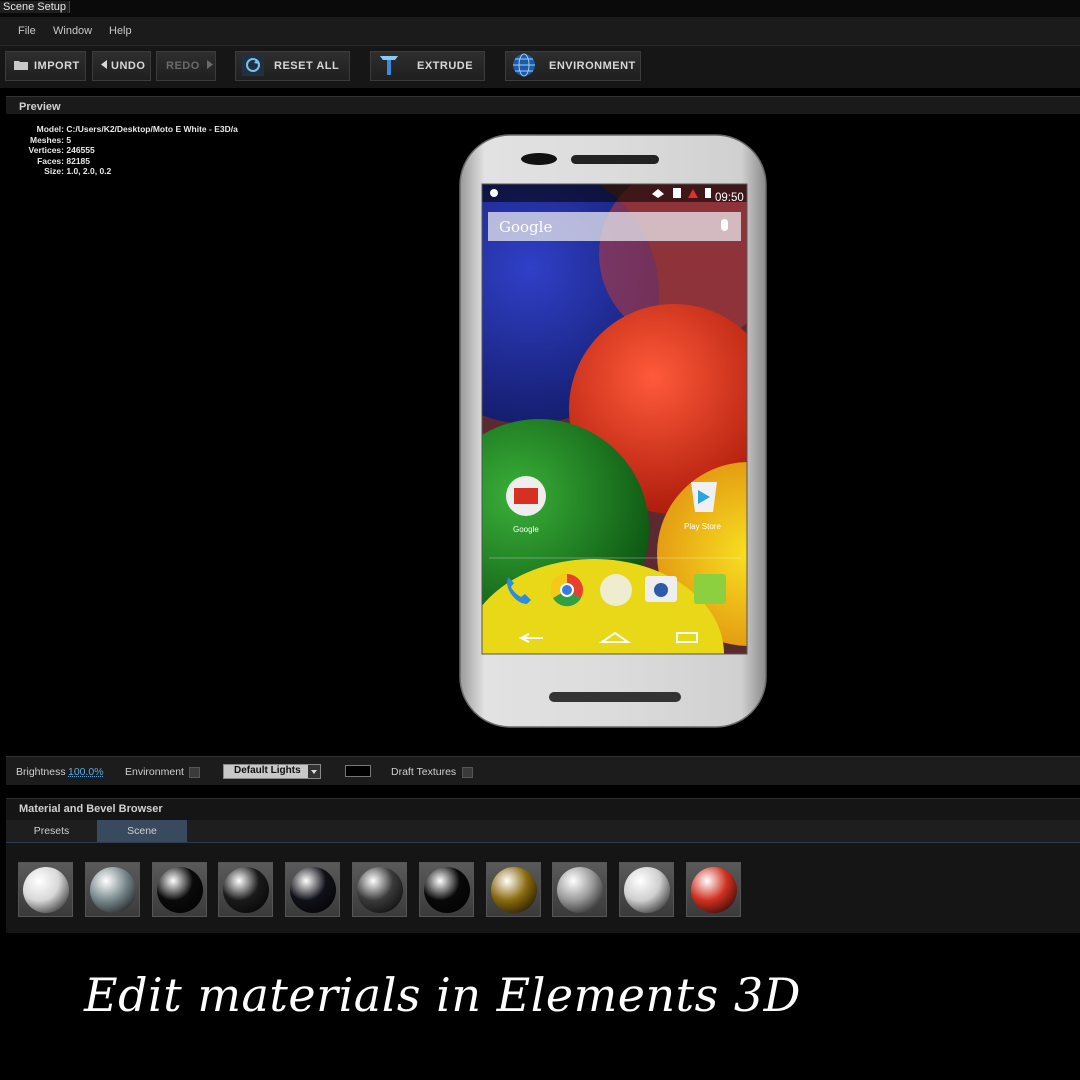 Image resolution: width=1080 pixels, height=1080 pixels. What do you see at coordinates (358, 771) in the screenshot?
I see `background-color-swatch` at bounding box center [358, 771].